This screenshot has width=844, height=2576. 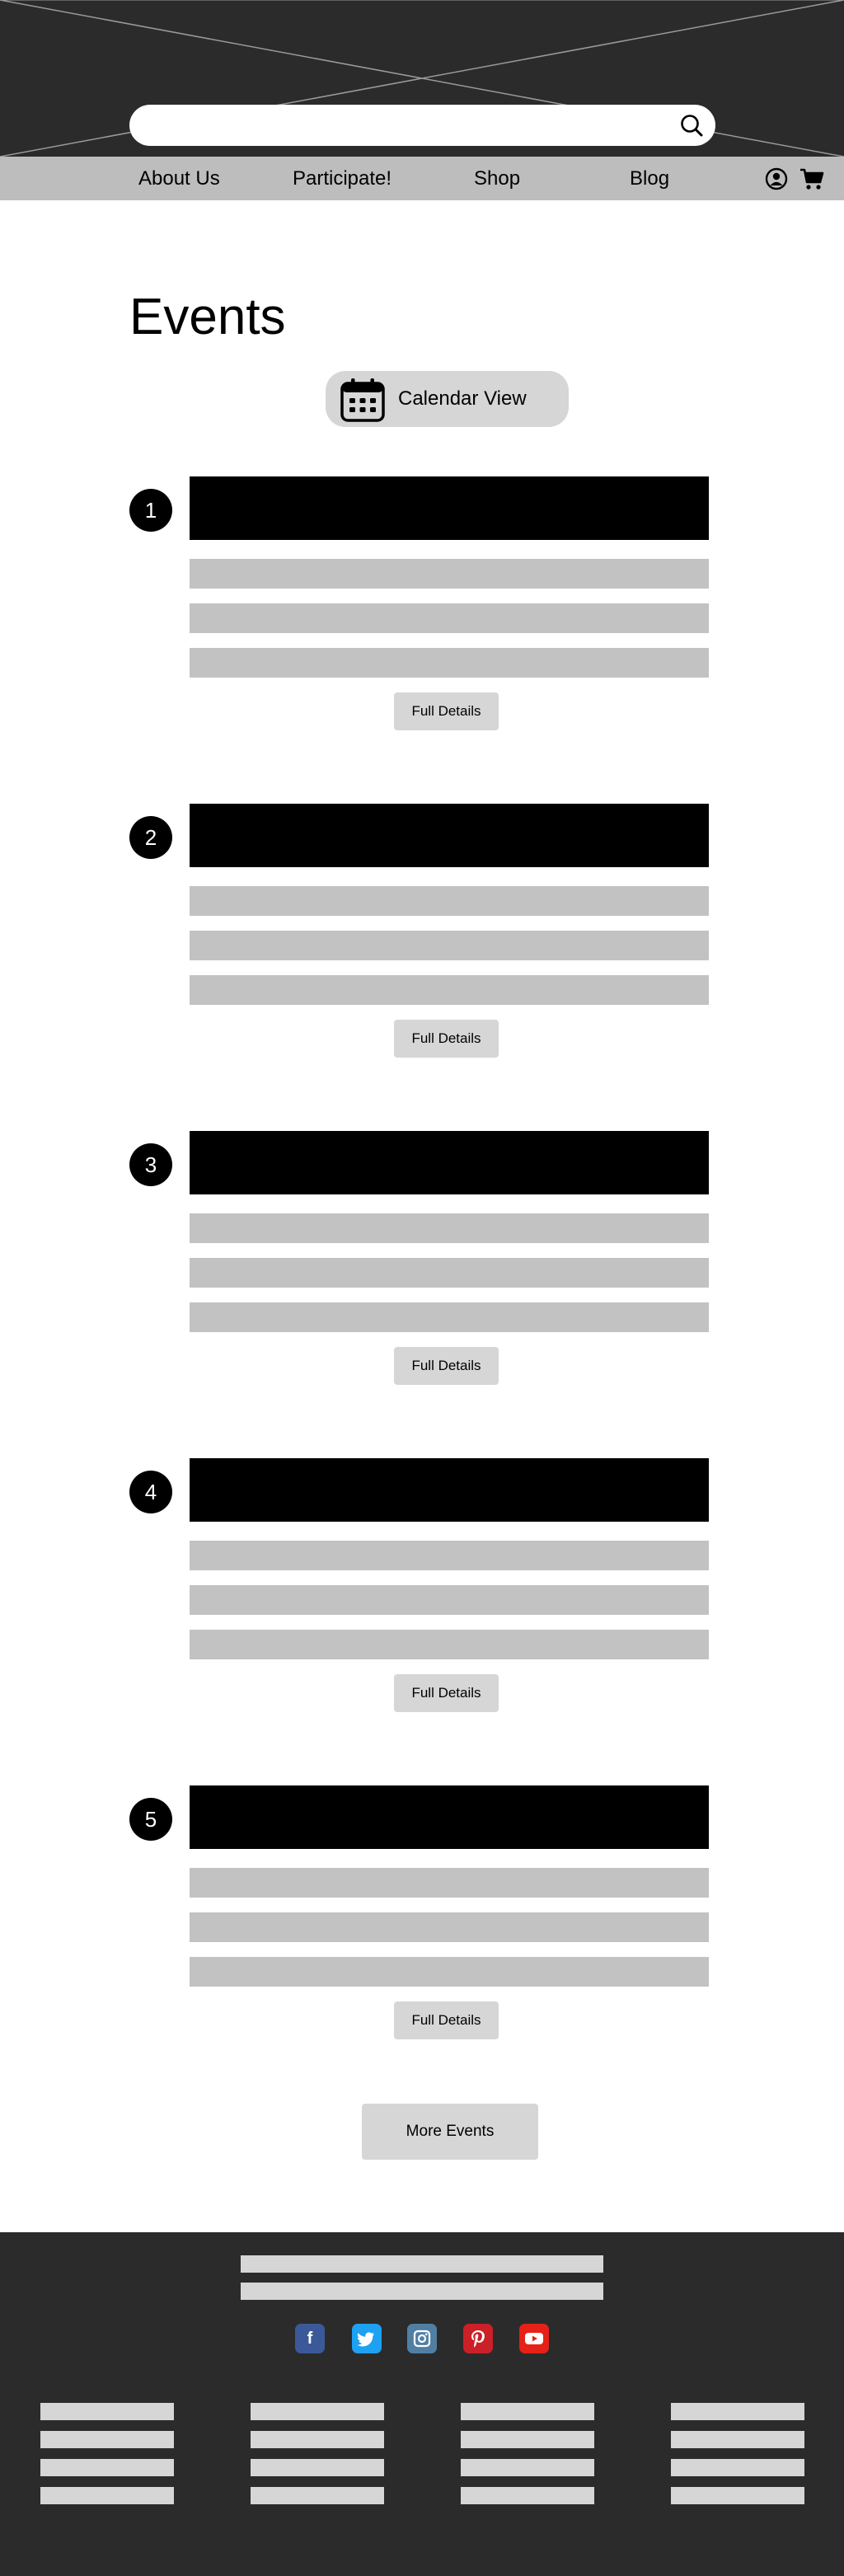 What do you see at coordinates (534, 2338) in the screenshot?
I see `youtube-icon` at bounding box center [534, 2338].